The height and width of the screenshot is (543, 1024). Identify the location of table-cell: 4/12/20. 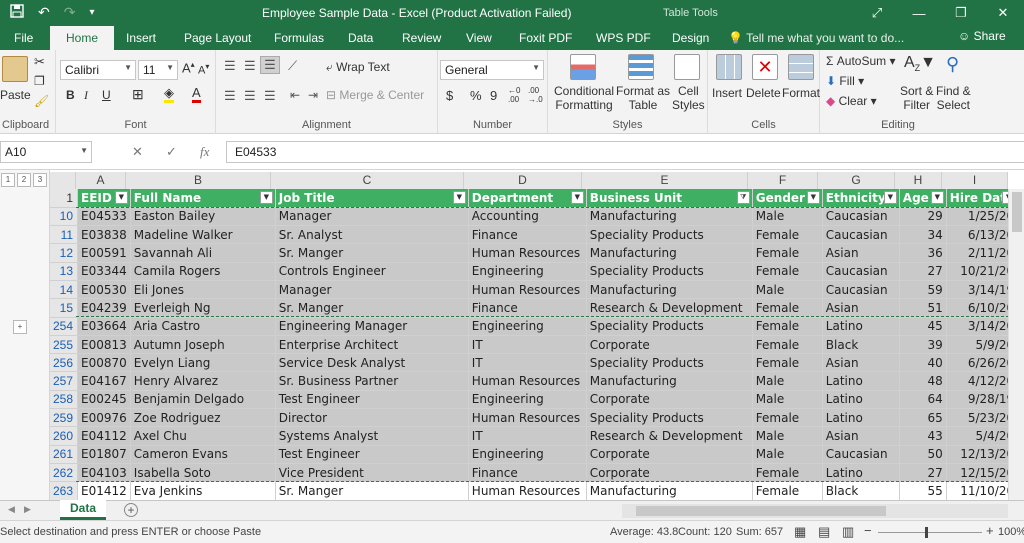
(982, 381).